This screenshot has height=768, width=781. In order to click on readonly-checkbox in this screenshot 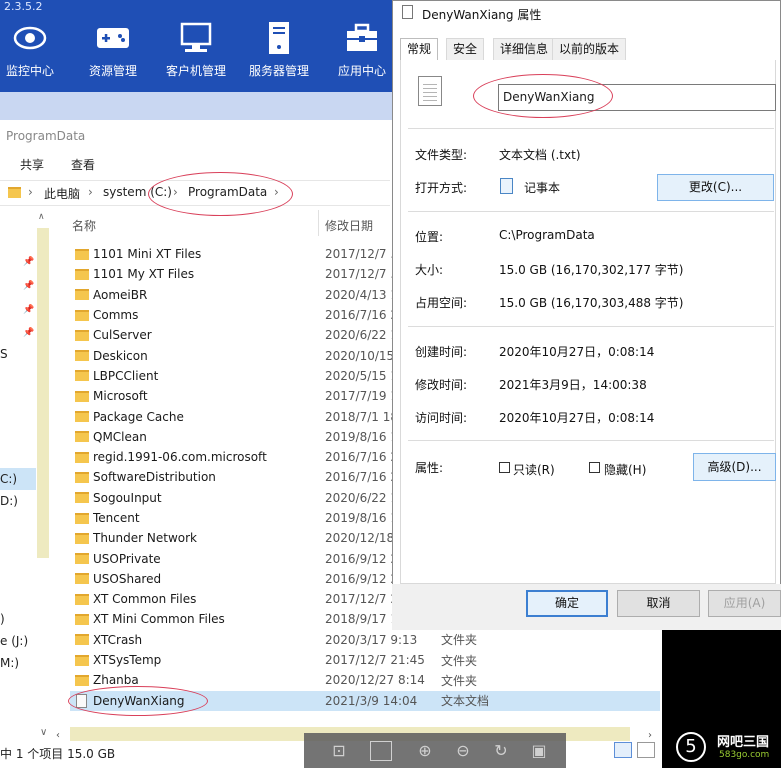, I will do `click(504, 467)`.